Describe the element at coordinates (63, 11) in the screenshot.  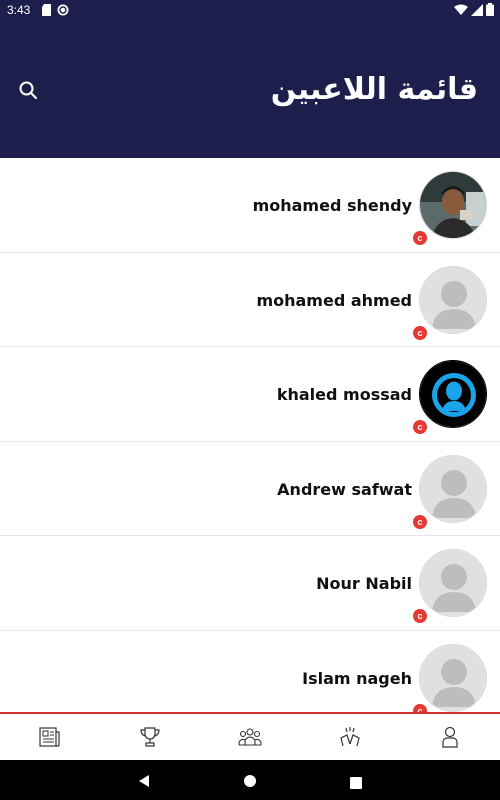
I see `sync-icon` at that location.